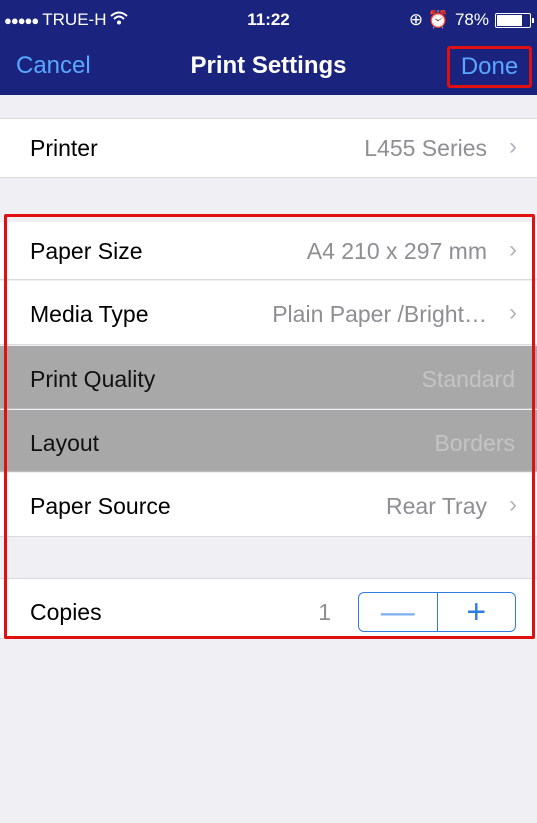 This screenshot has width=537, height=823. What do you see at coordinates (65, 443) in the screenshot?
I see `layout-label: Layout` at bounding box center [65, 443].